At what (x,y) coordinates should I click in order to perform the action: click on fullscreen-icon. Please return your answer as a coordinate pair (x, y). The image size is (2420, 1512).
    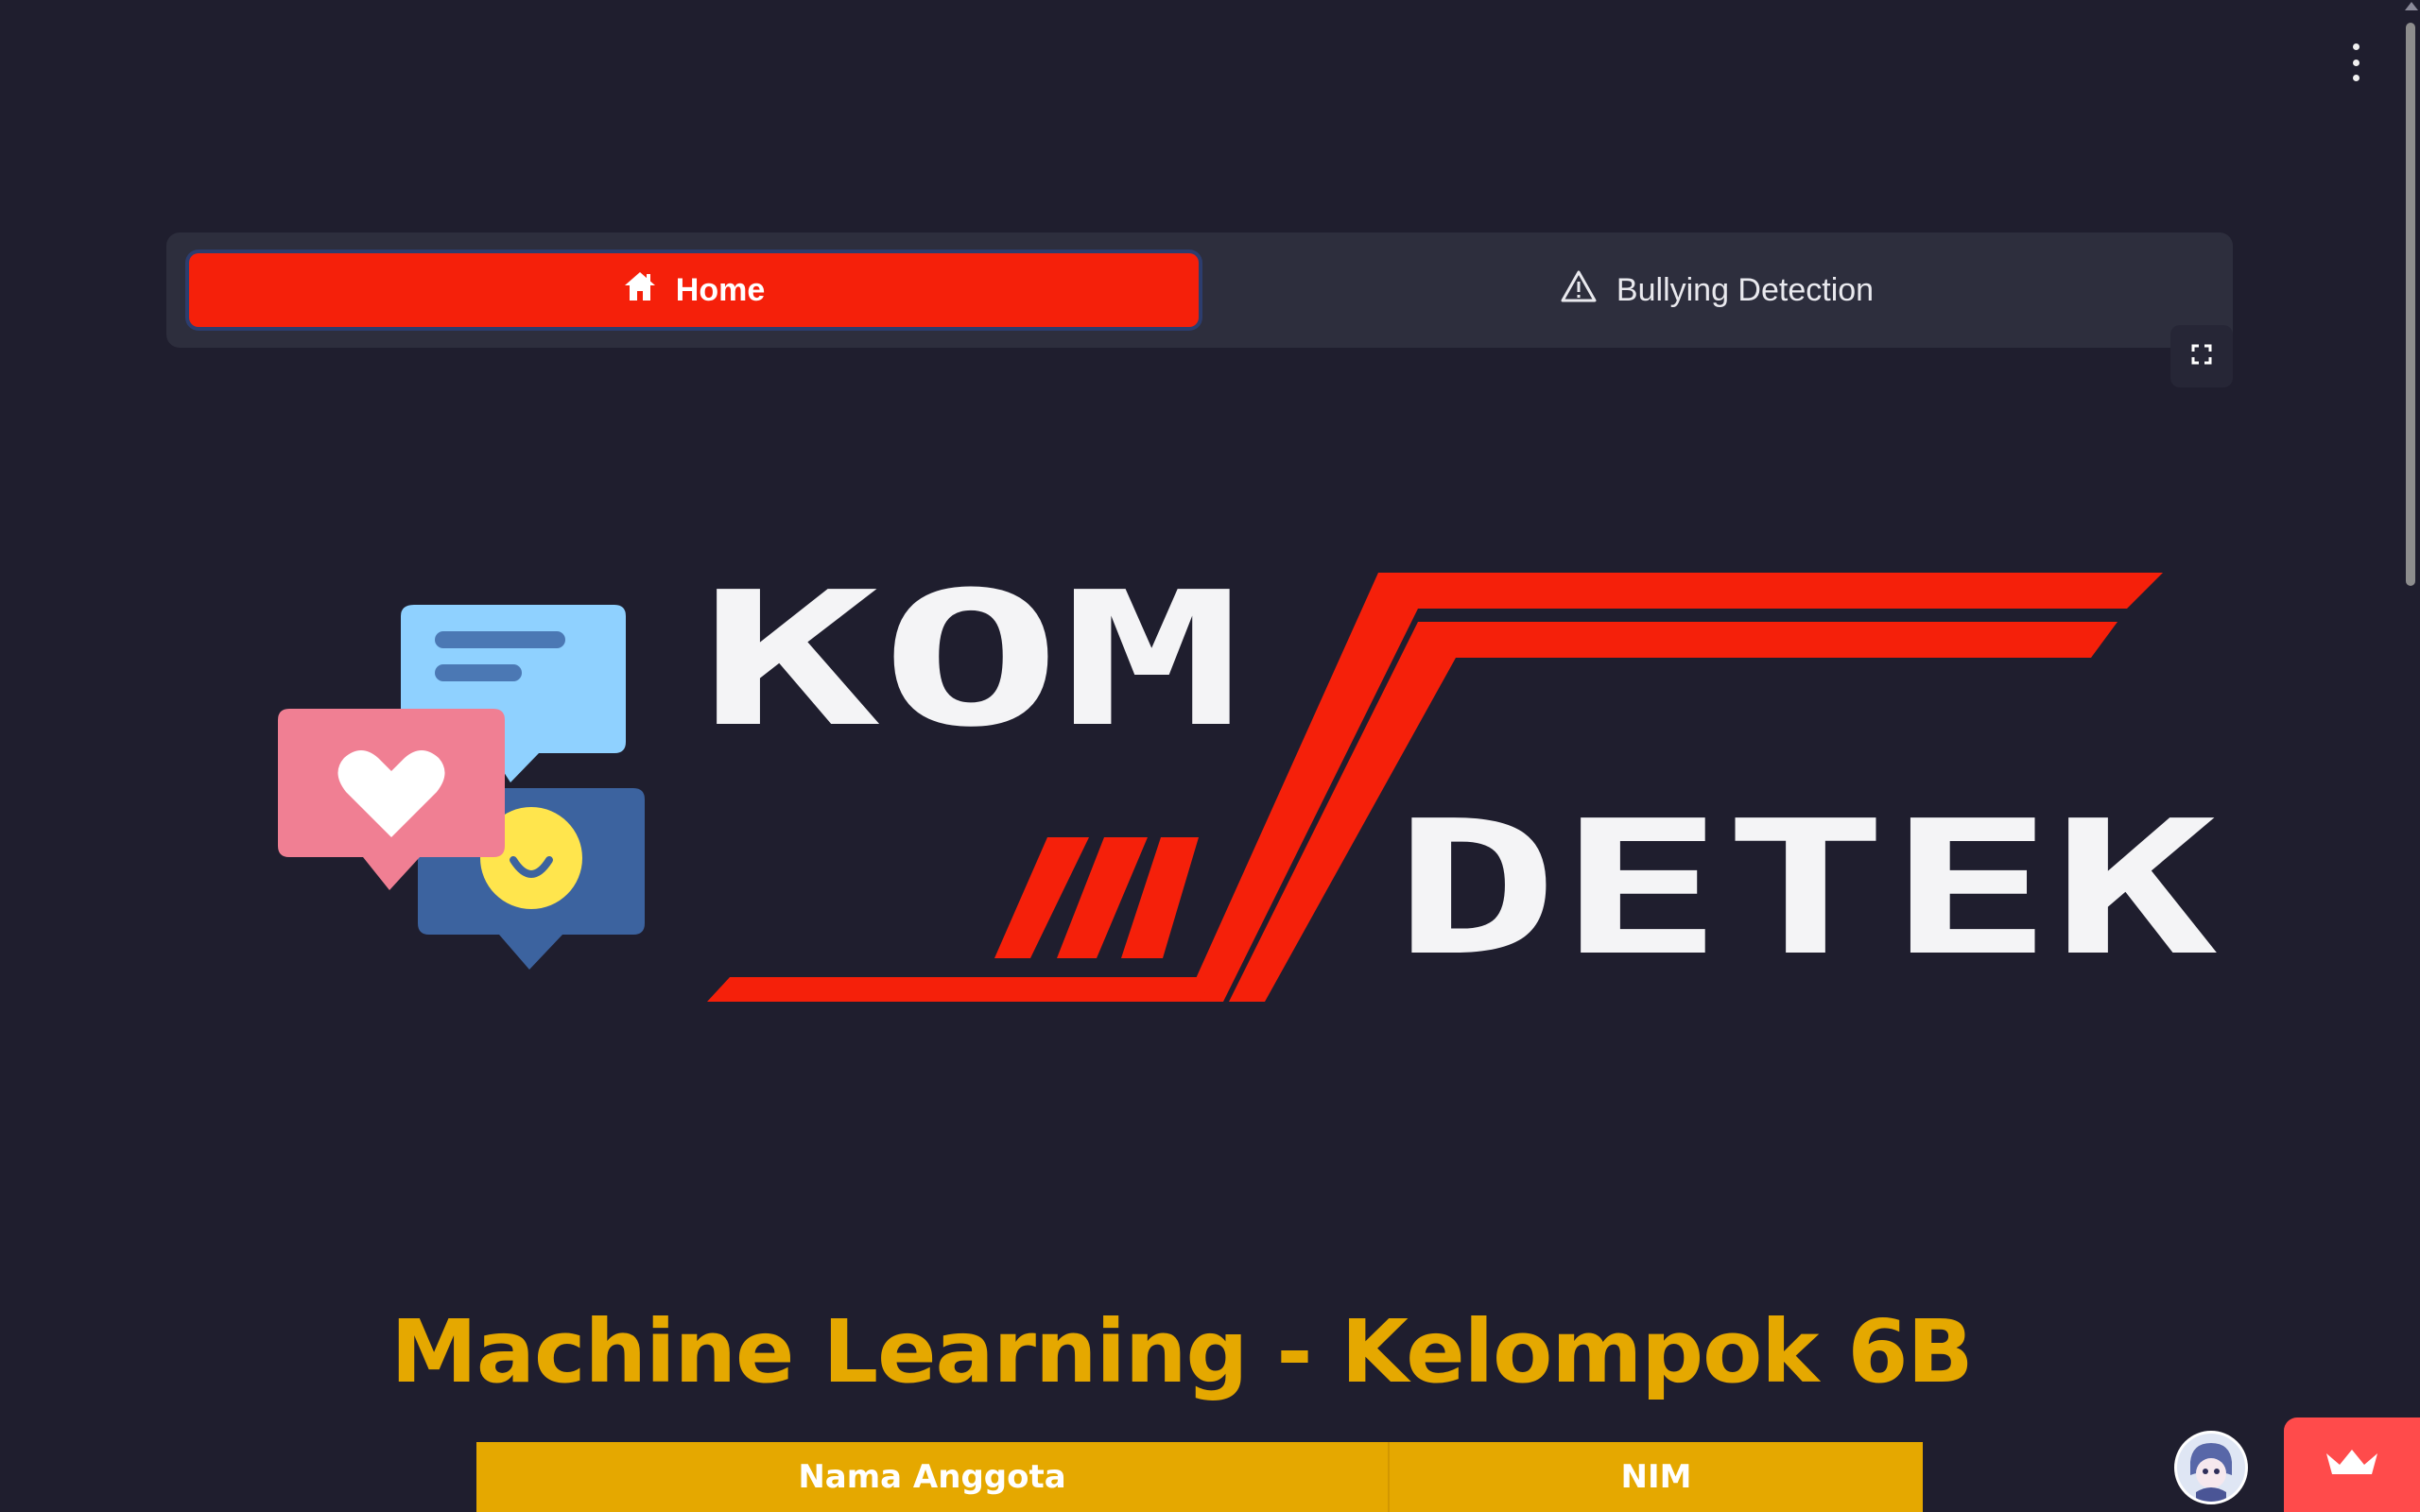
    Looking at the image, I should click on (2201, 356).